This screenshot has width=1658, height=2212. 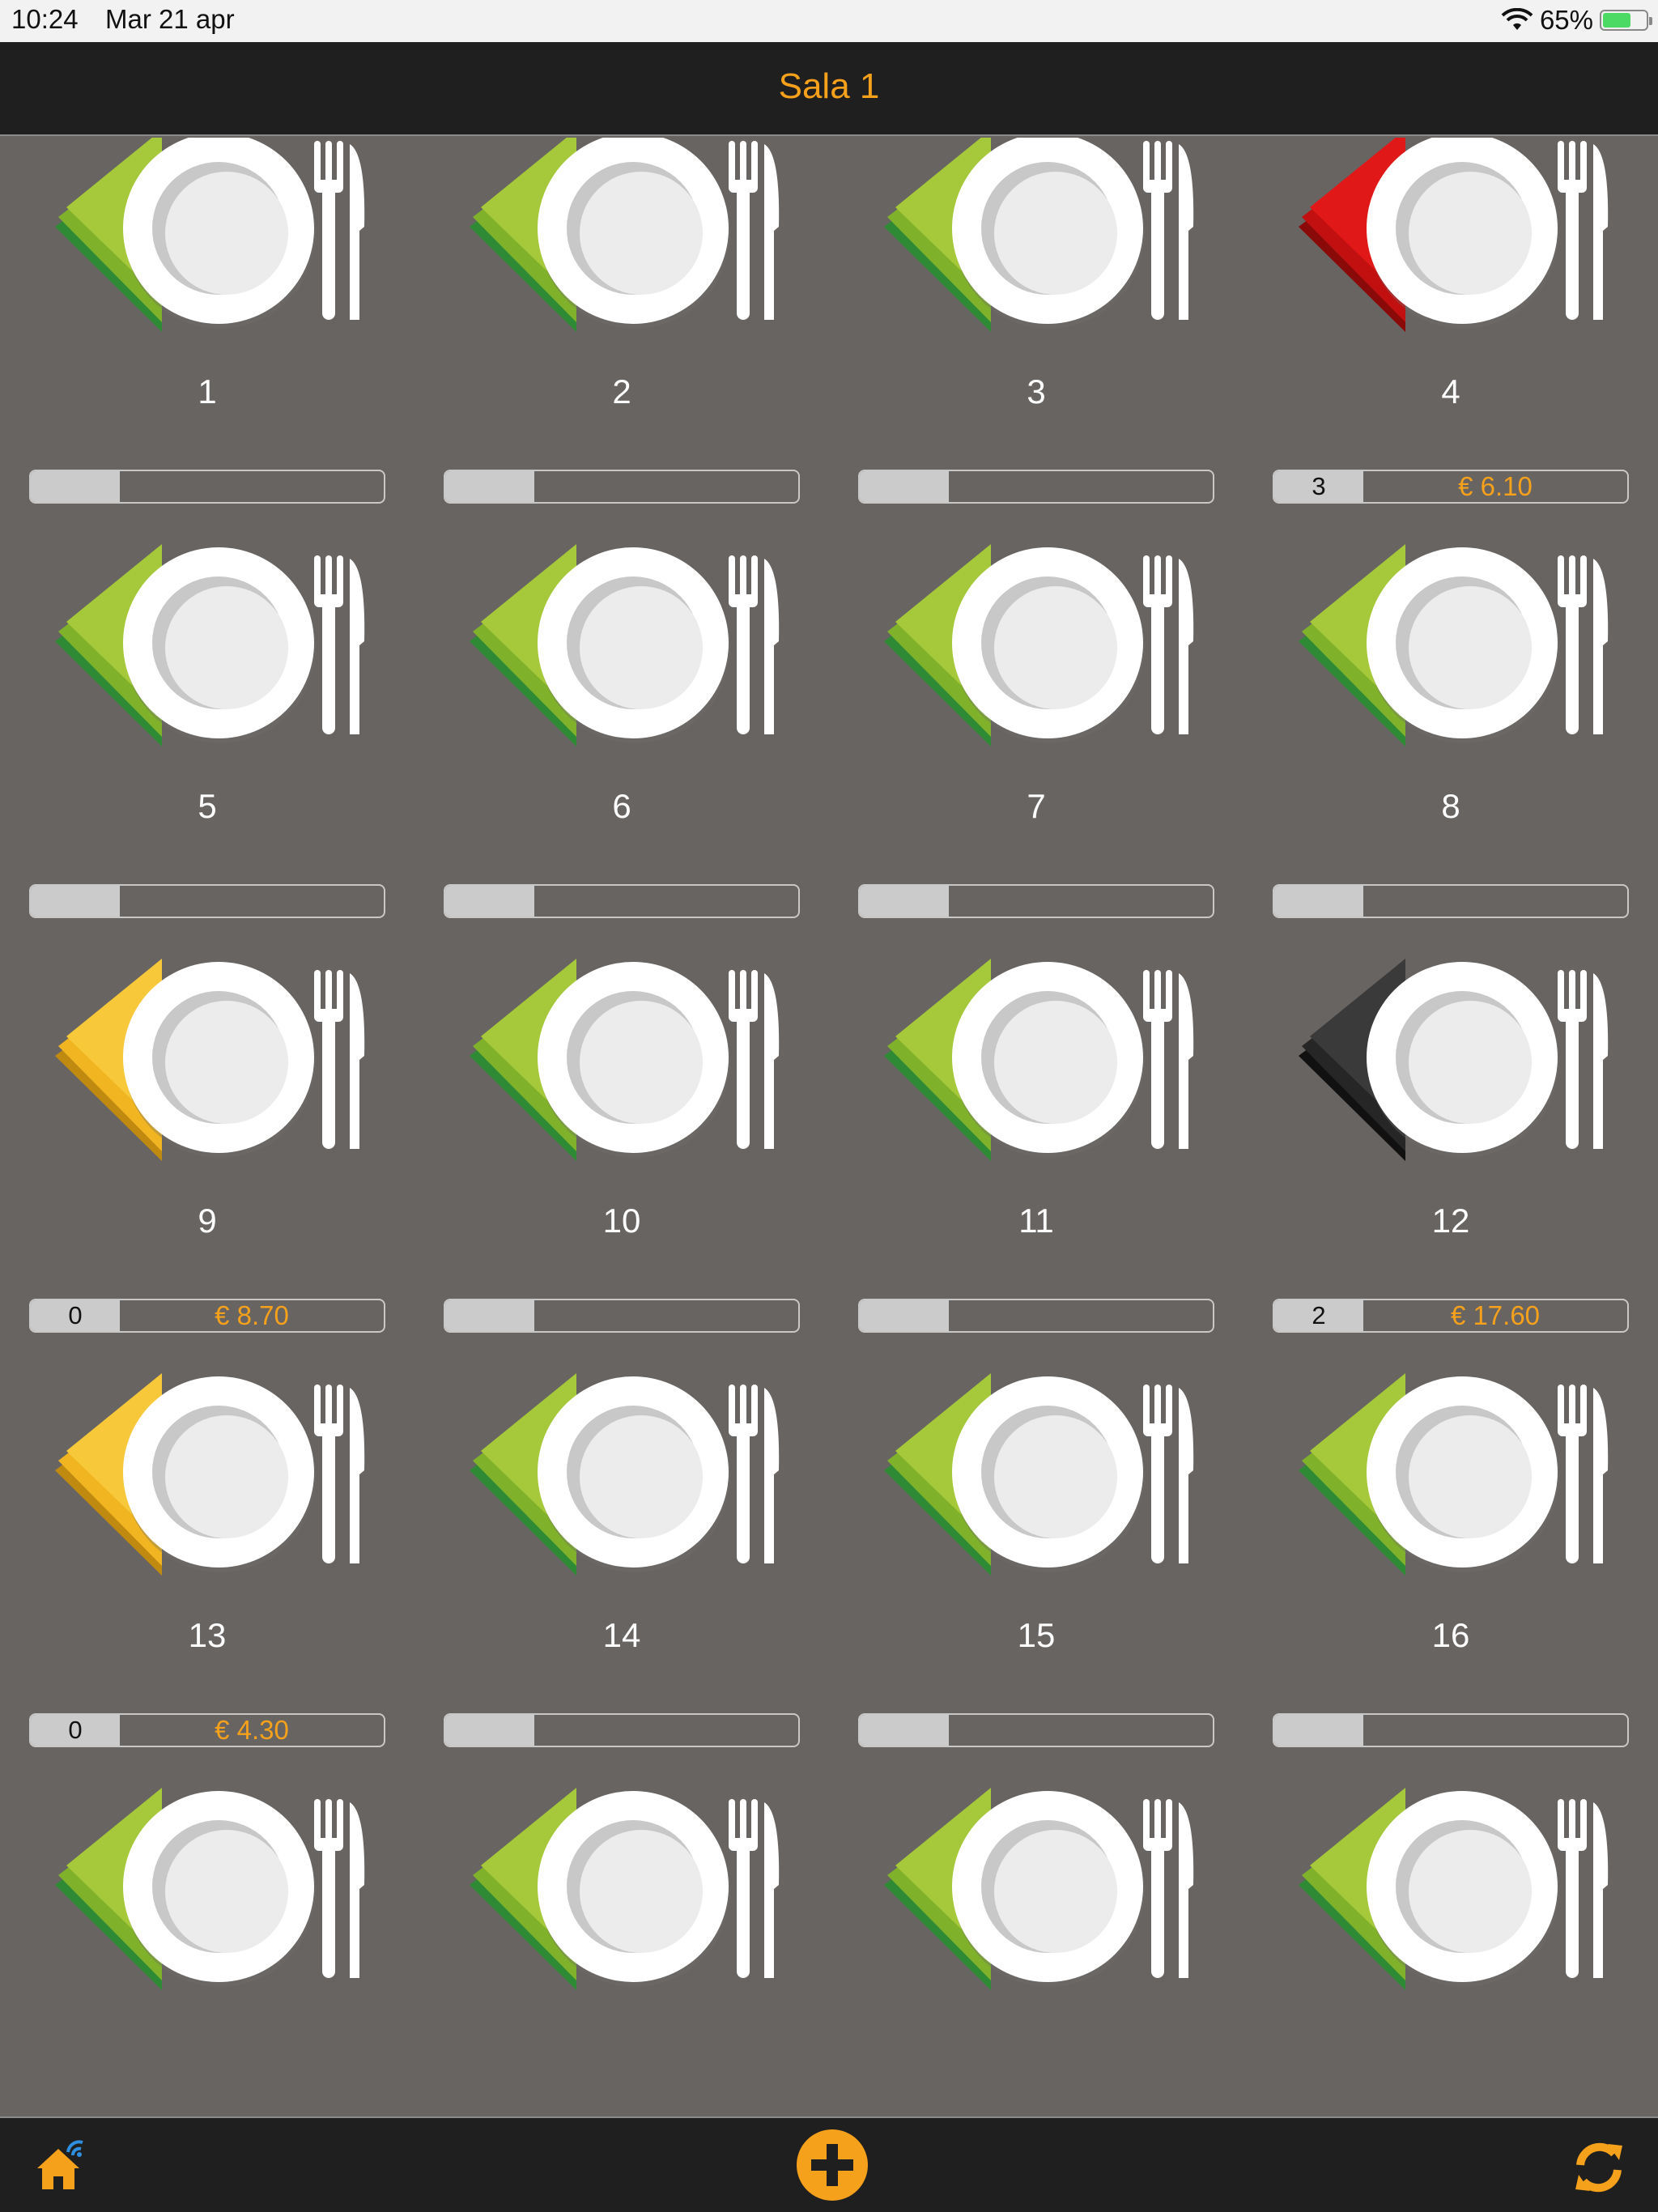 I want to click on table-number: 10, so click(x=621, y=1221).